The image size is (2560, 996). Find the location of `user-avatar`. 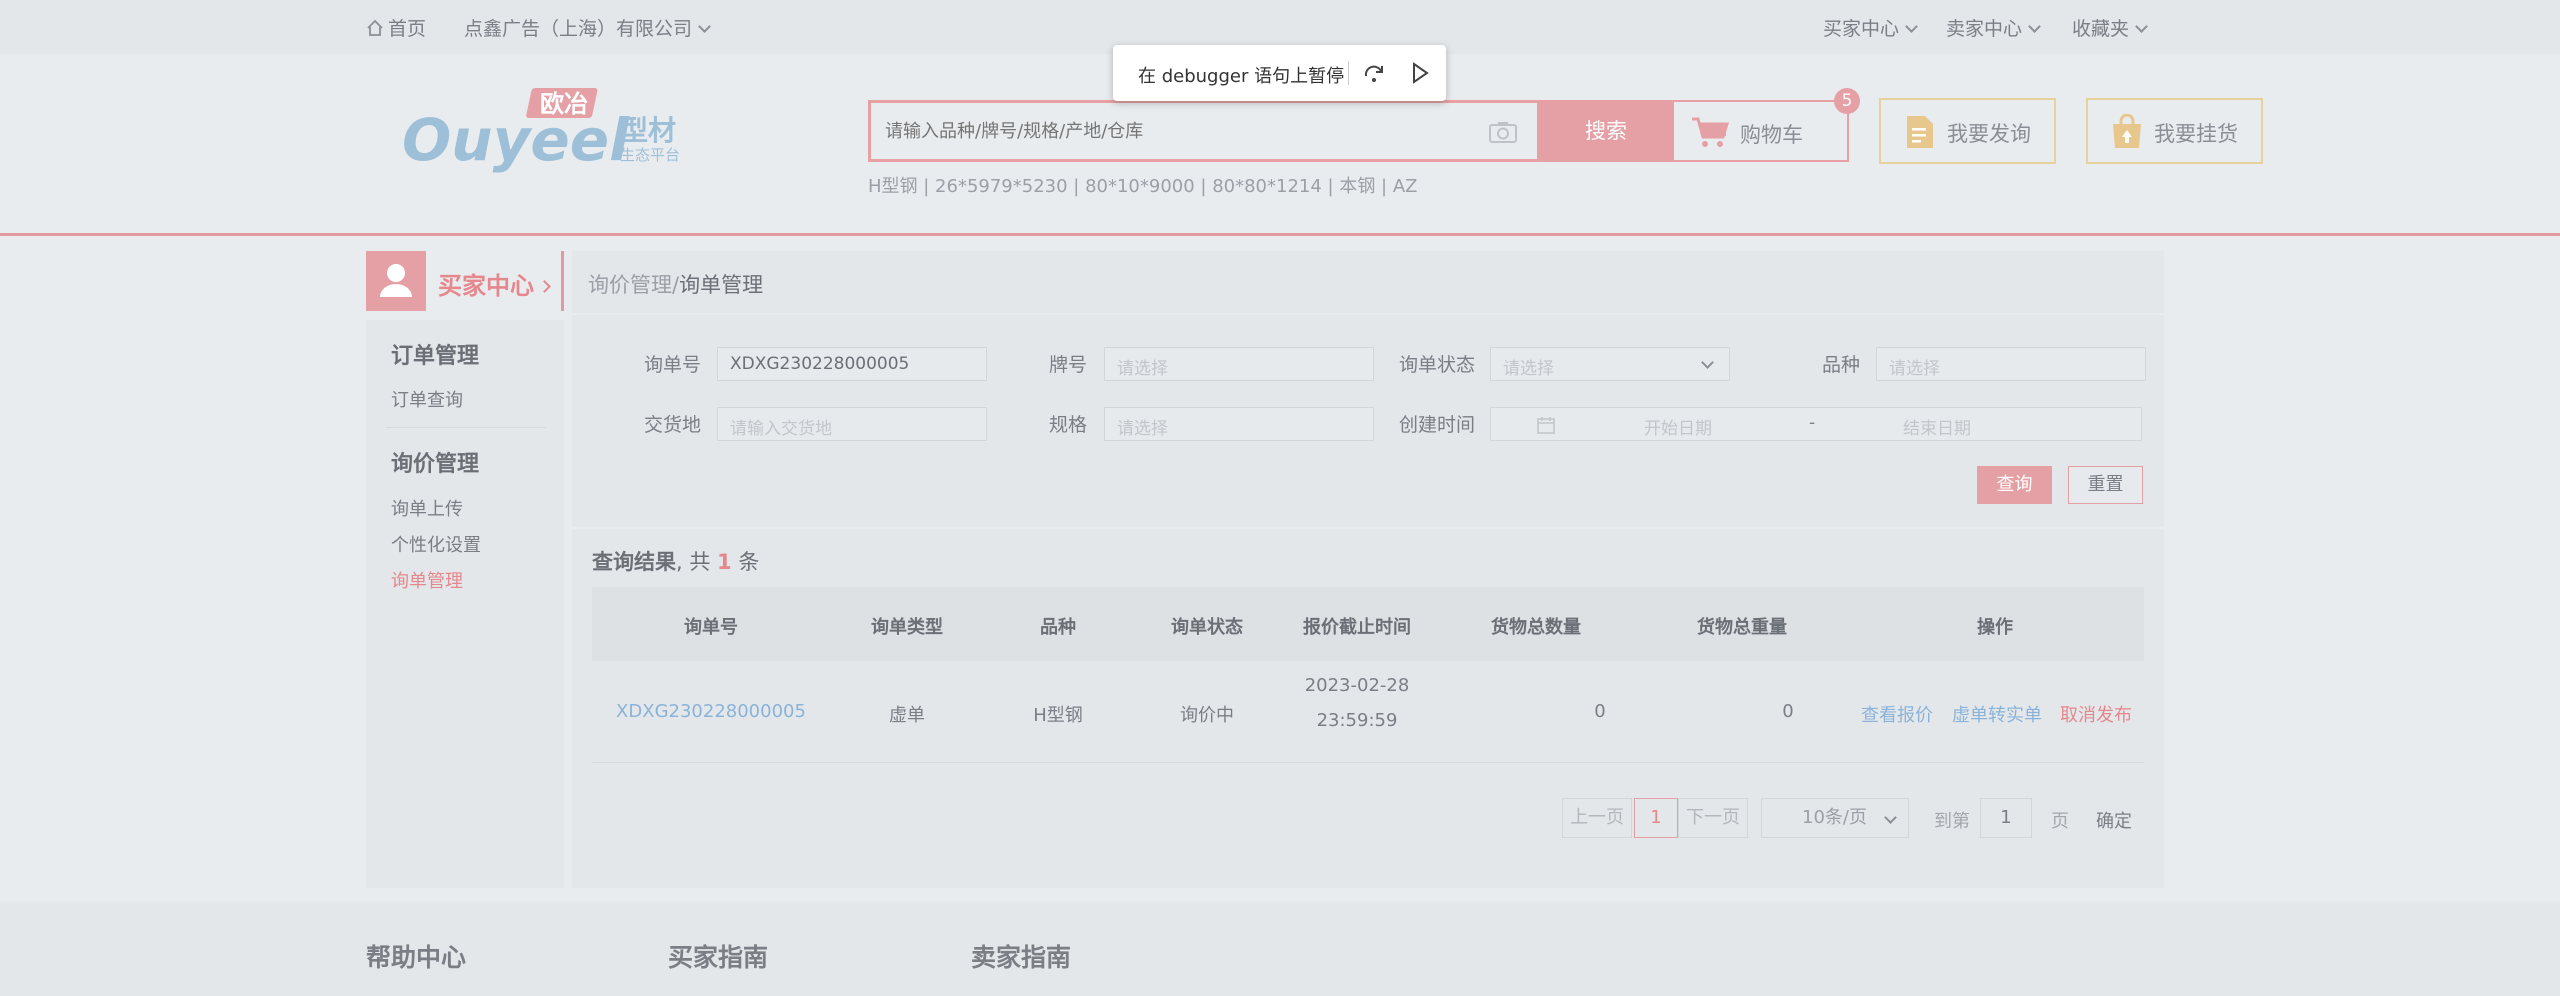

user-avatar is located at coordinates (396, 281).